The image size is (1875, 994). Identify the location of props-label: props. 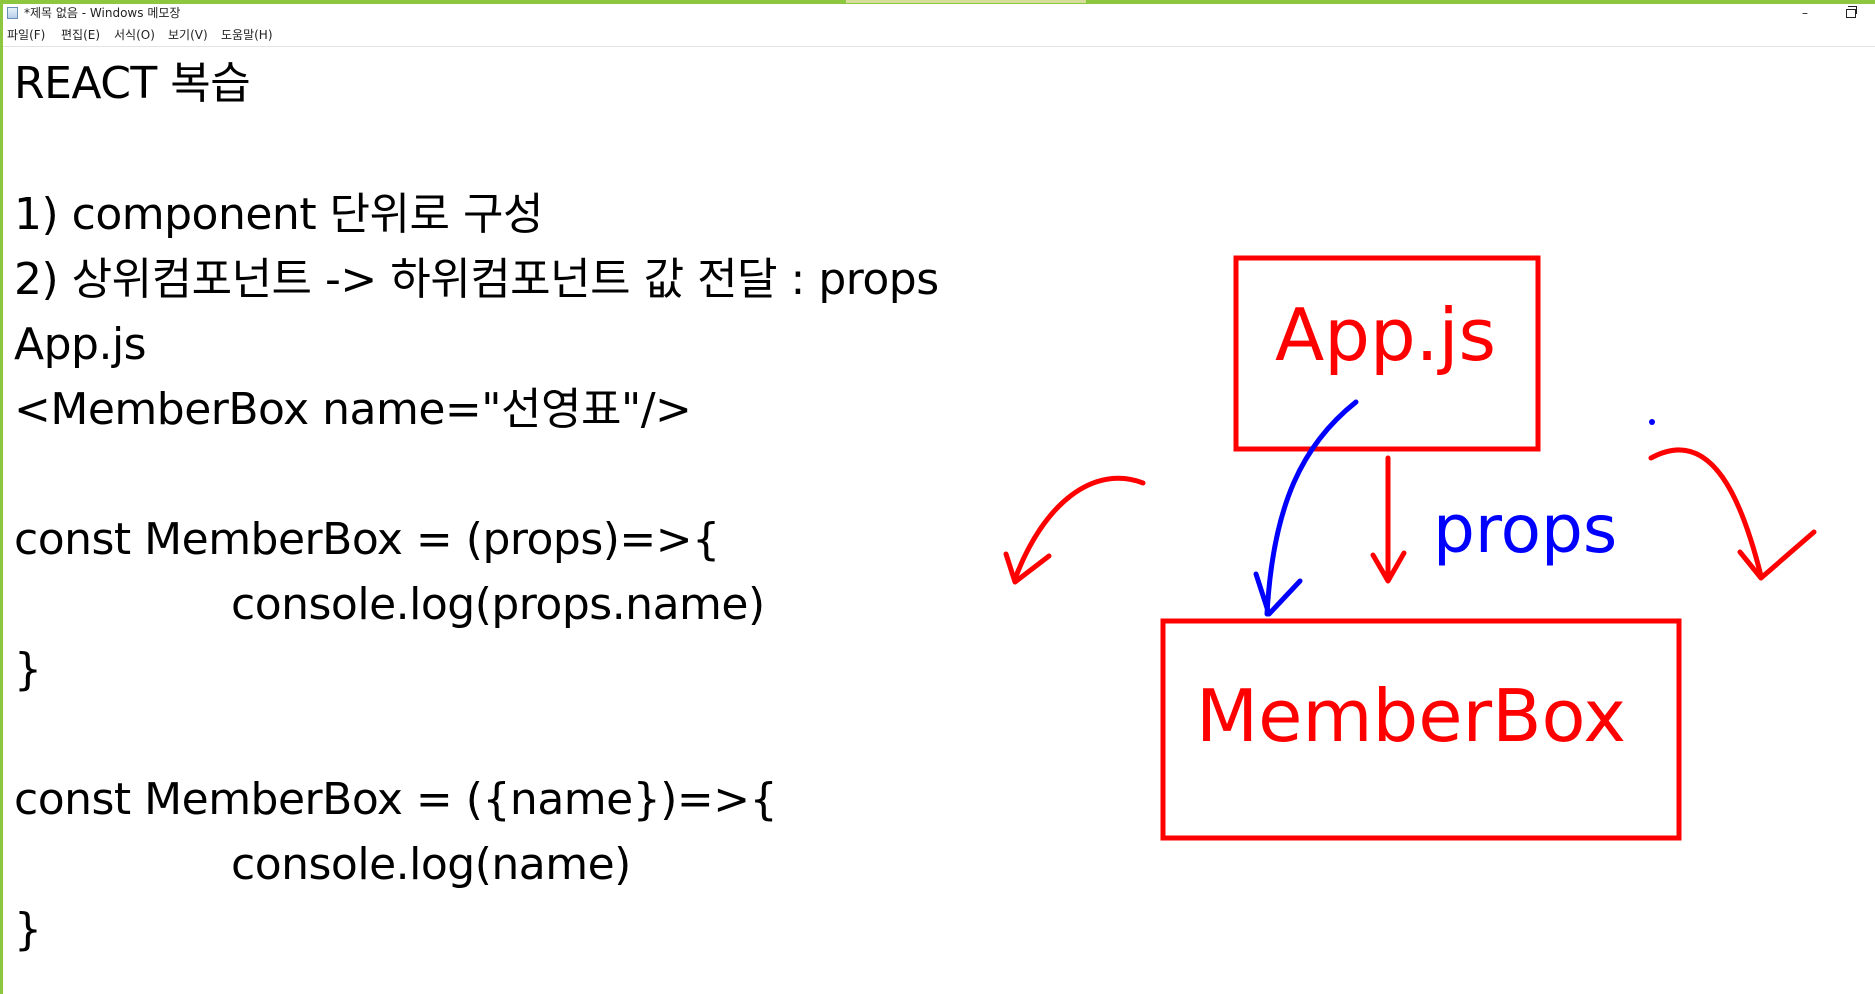
(1525, 529).